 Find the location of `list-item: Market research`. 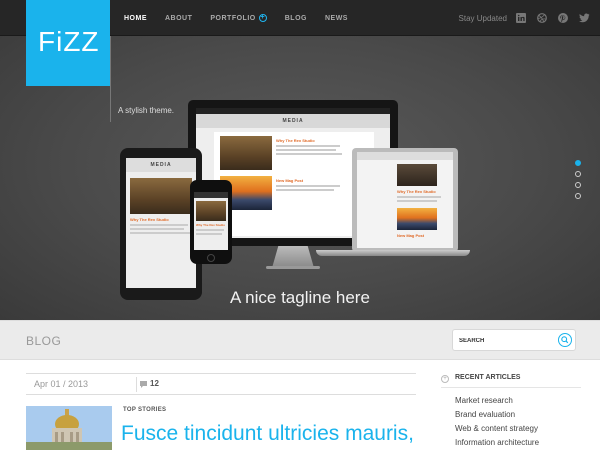

list-item: Market research is located at coordinates (497, 403).